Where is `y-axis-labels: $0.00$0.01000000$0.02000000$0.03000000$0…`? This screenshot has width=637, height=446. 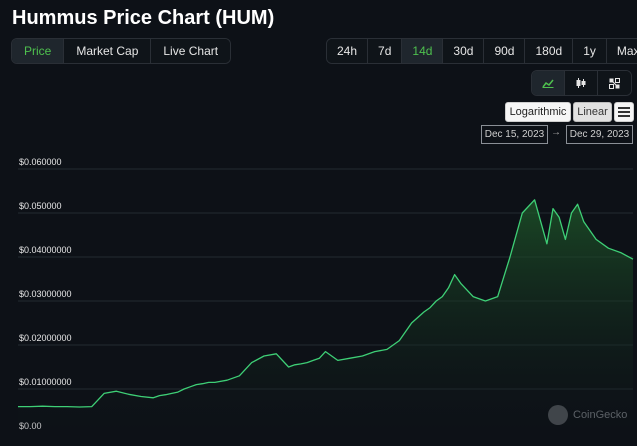
y-axis-labels: $0.00$0.01000000$0.02000000$0.03000000$0… is located at coordinates (45, 294).